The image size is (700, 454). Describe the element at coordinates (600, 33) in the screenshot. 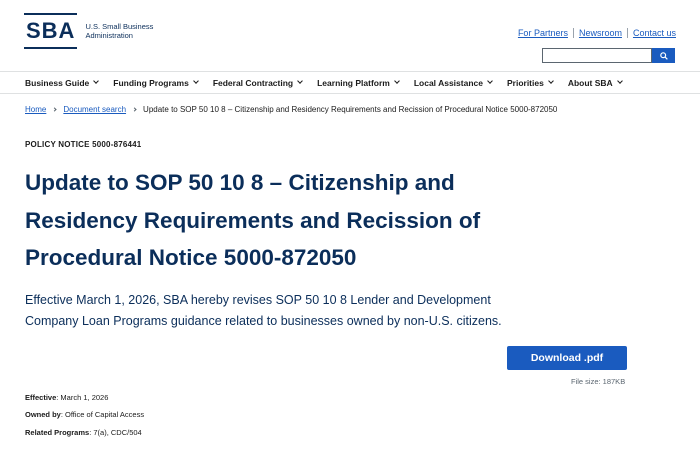

I see `newsroom-link: Newsroom` at that location.